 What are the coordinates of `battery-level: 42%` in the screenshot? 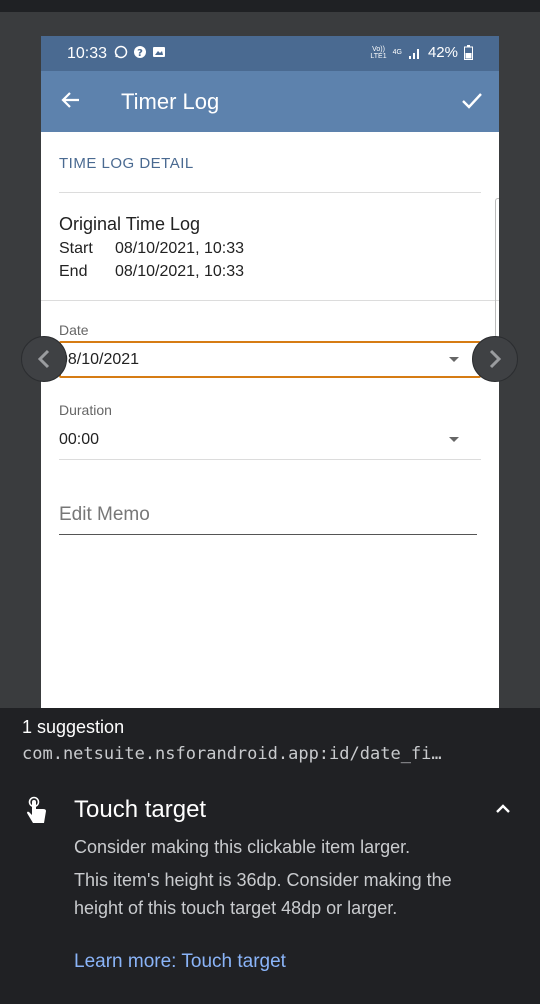 It's located at (442, 52).